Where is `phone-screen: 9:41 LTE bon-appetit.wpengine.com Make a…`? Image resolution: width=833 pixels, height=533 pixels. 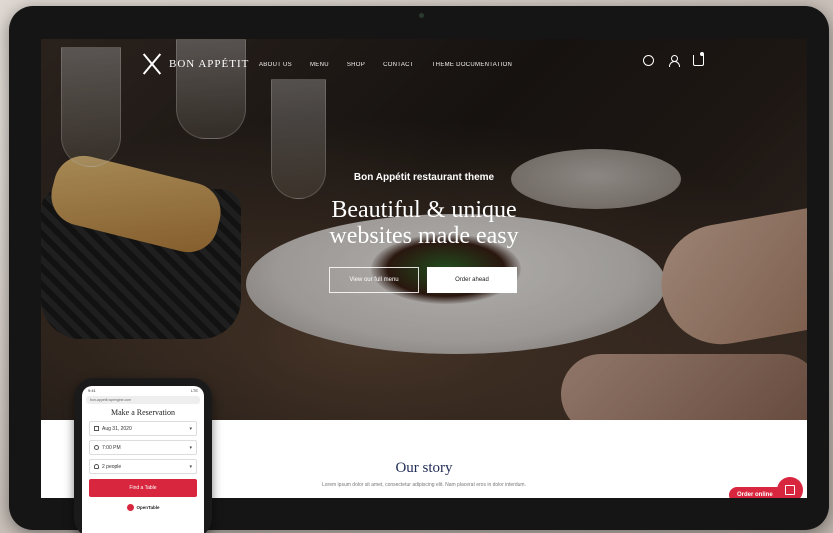 phone-screen: 9:41 LTE bon-appetit.wpengine.com Make a… is located at coordinates (143, 459).